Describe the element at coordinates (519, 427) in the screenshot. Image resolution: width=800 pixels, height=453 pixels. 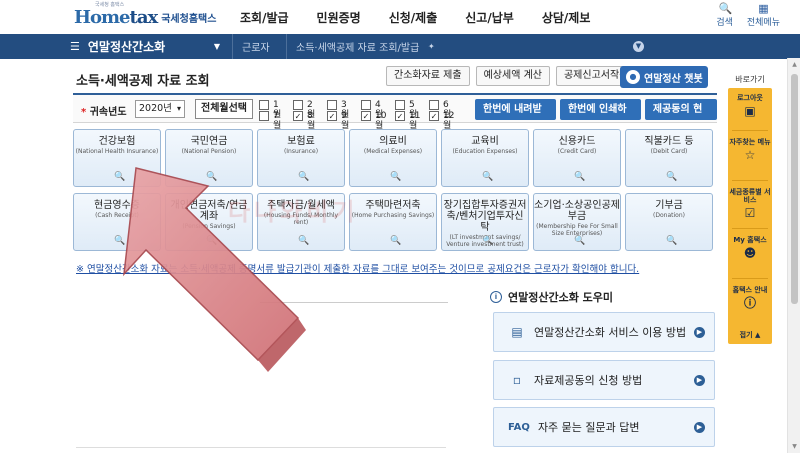
I see `faq-icon: FAQ` at that location.